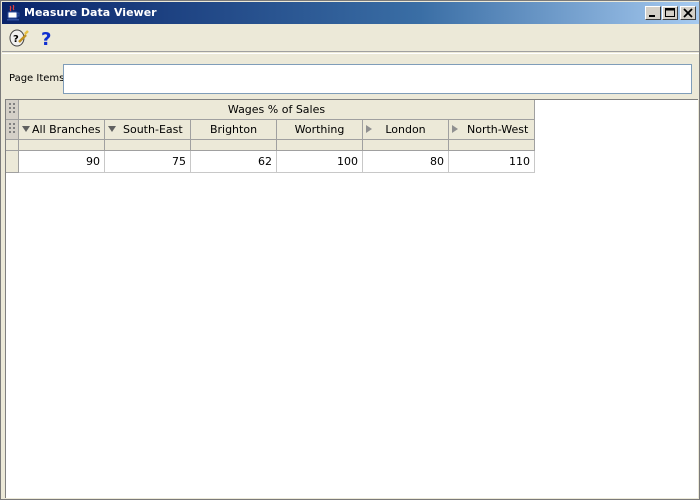 The width and height of the screenshot is (700, 500). I want to click on column-header-london: London, so click(406, 130).